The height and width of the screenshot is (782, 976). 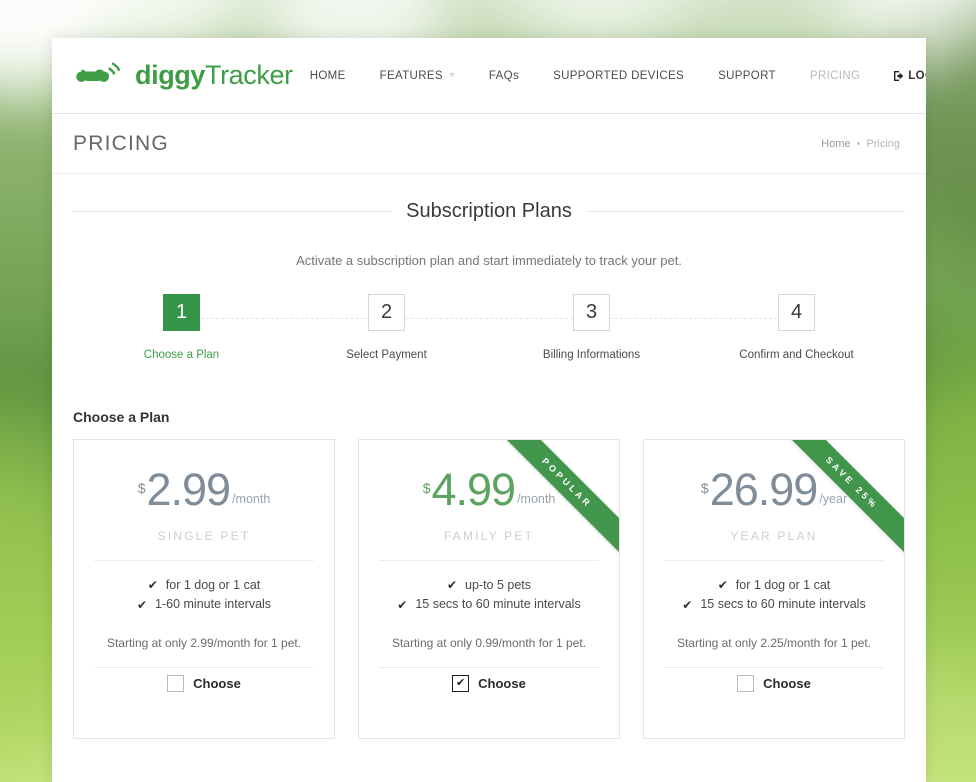 I want to click on section-title: Subscription Plans, so click(x=489, y=211).